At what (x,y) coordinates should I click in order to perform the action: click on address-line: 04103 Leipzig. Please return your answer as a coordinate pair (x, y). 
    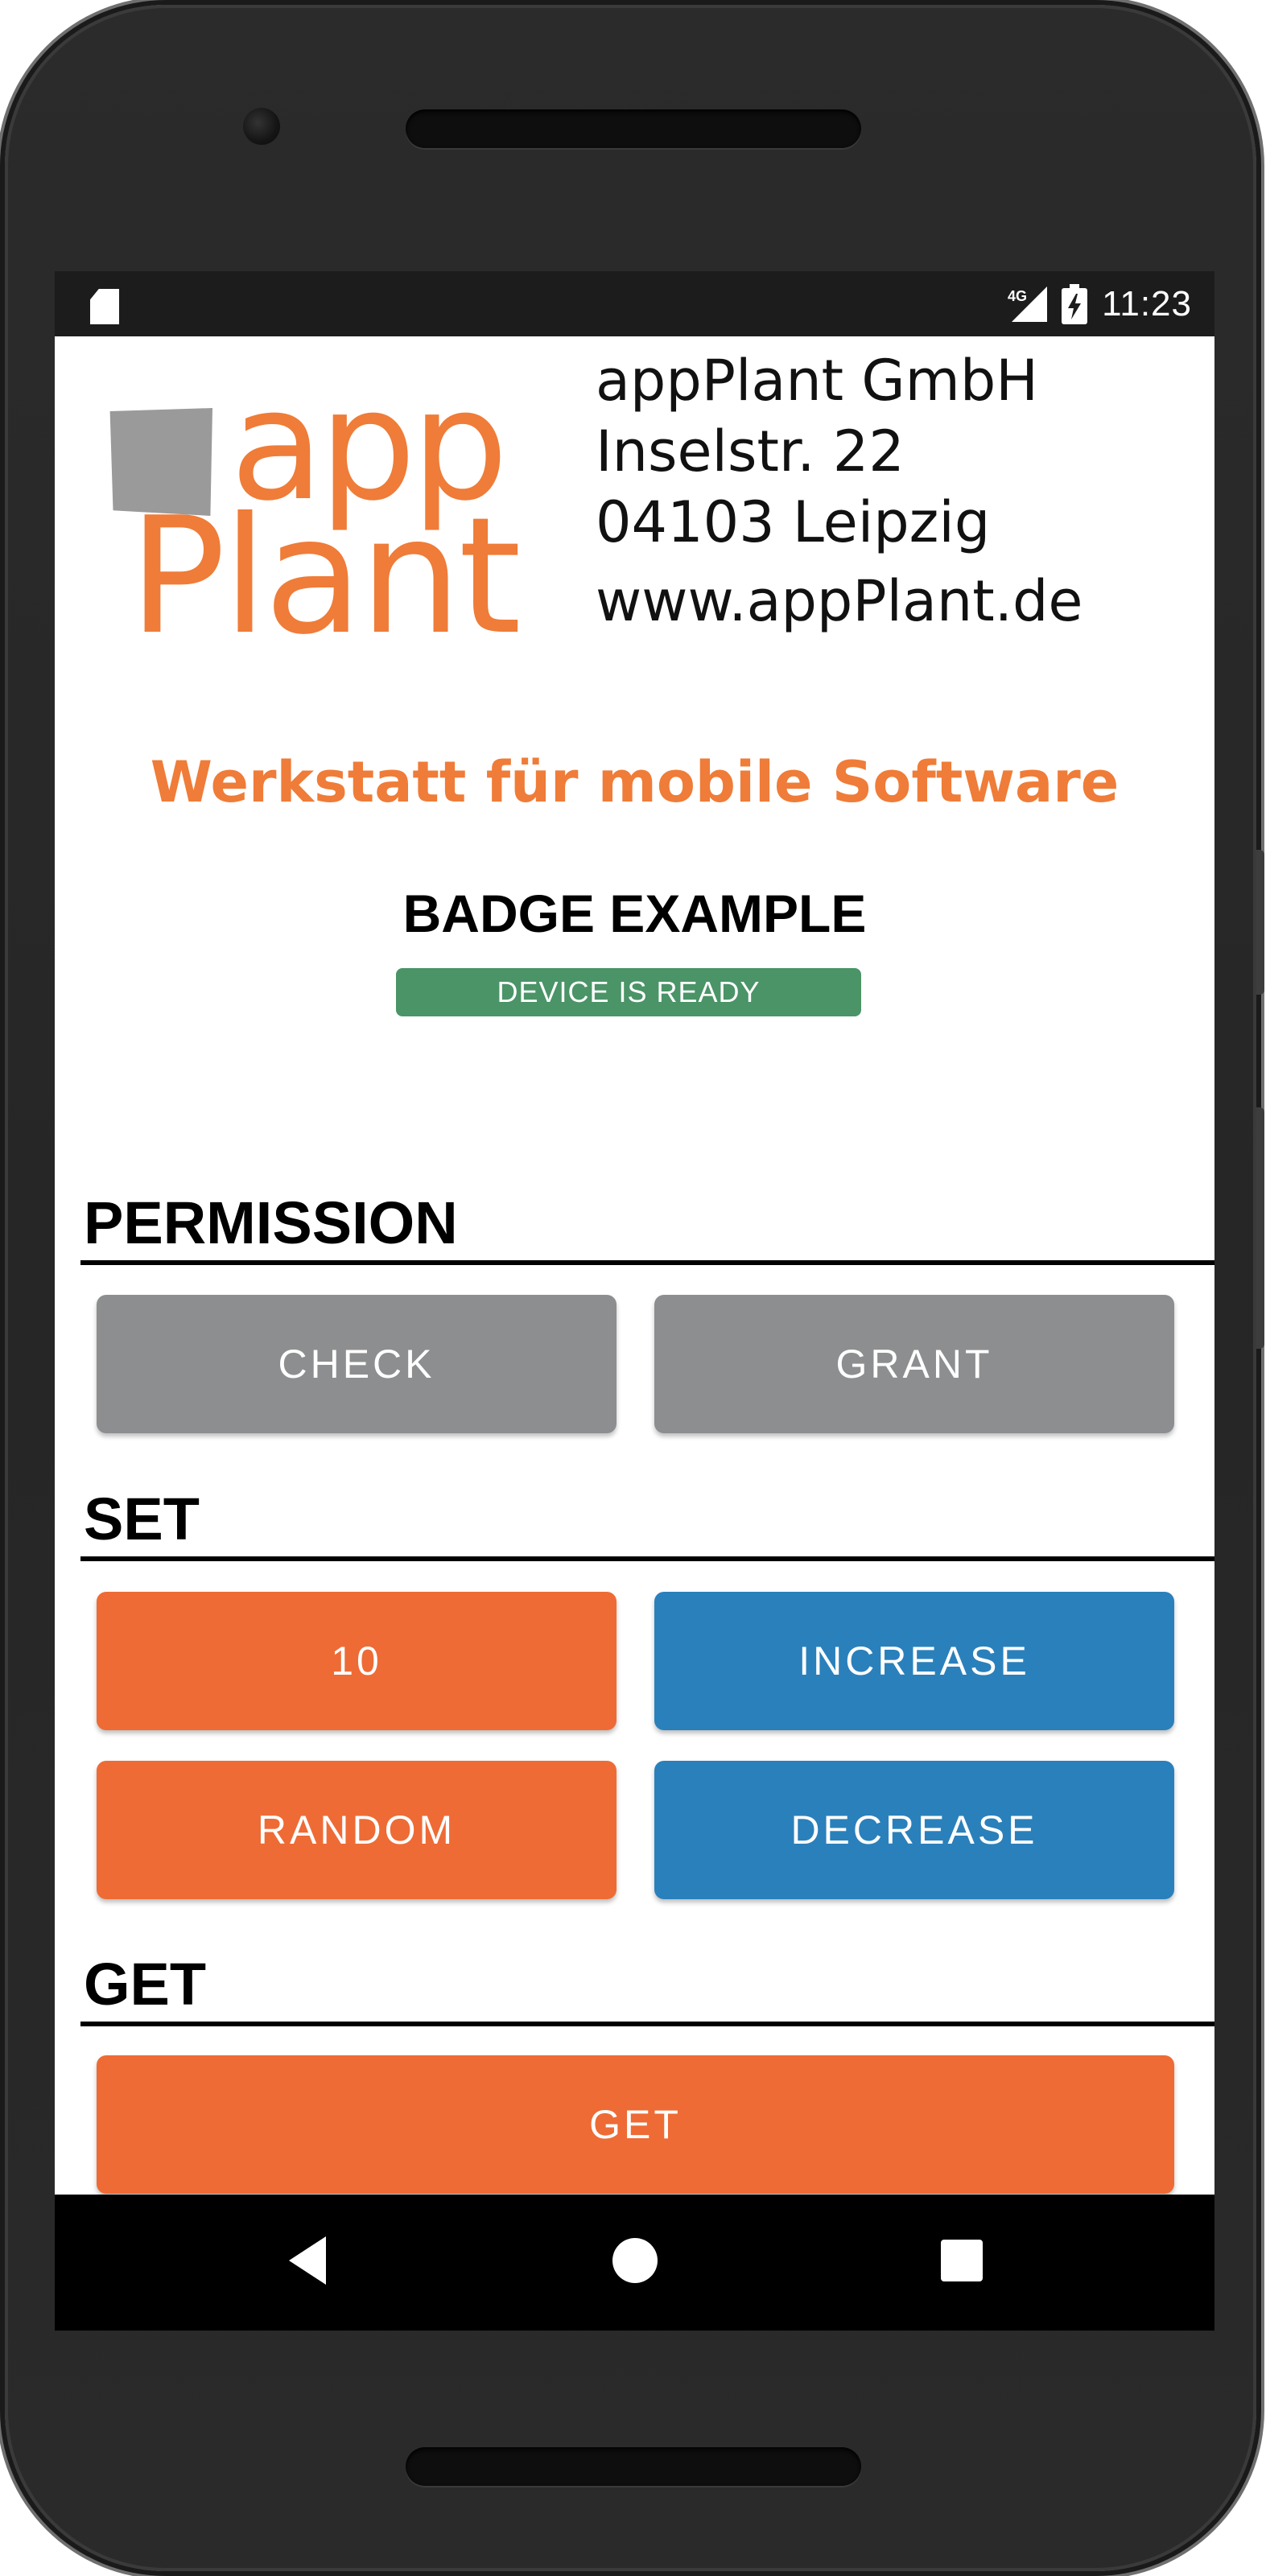
    Looking at the image, I should click on (793, 522).